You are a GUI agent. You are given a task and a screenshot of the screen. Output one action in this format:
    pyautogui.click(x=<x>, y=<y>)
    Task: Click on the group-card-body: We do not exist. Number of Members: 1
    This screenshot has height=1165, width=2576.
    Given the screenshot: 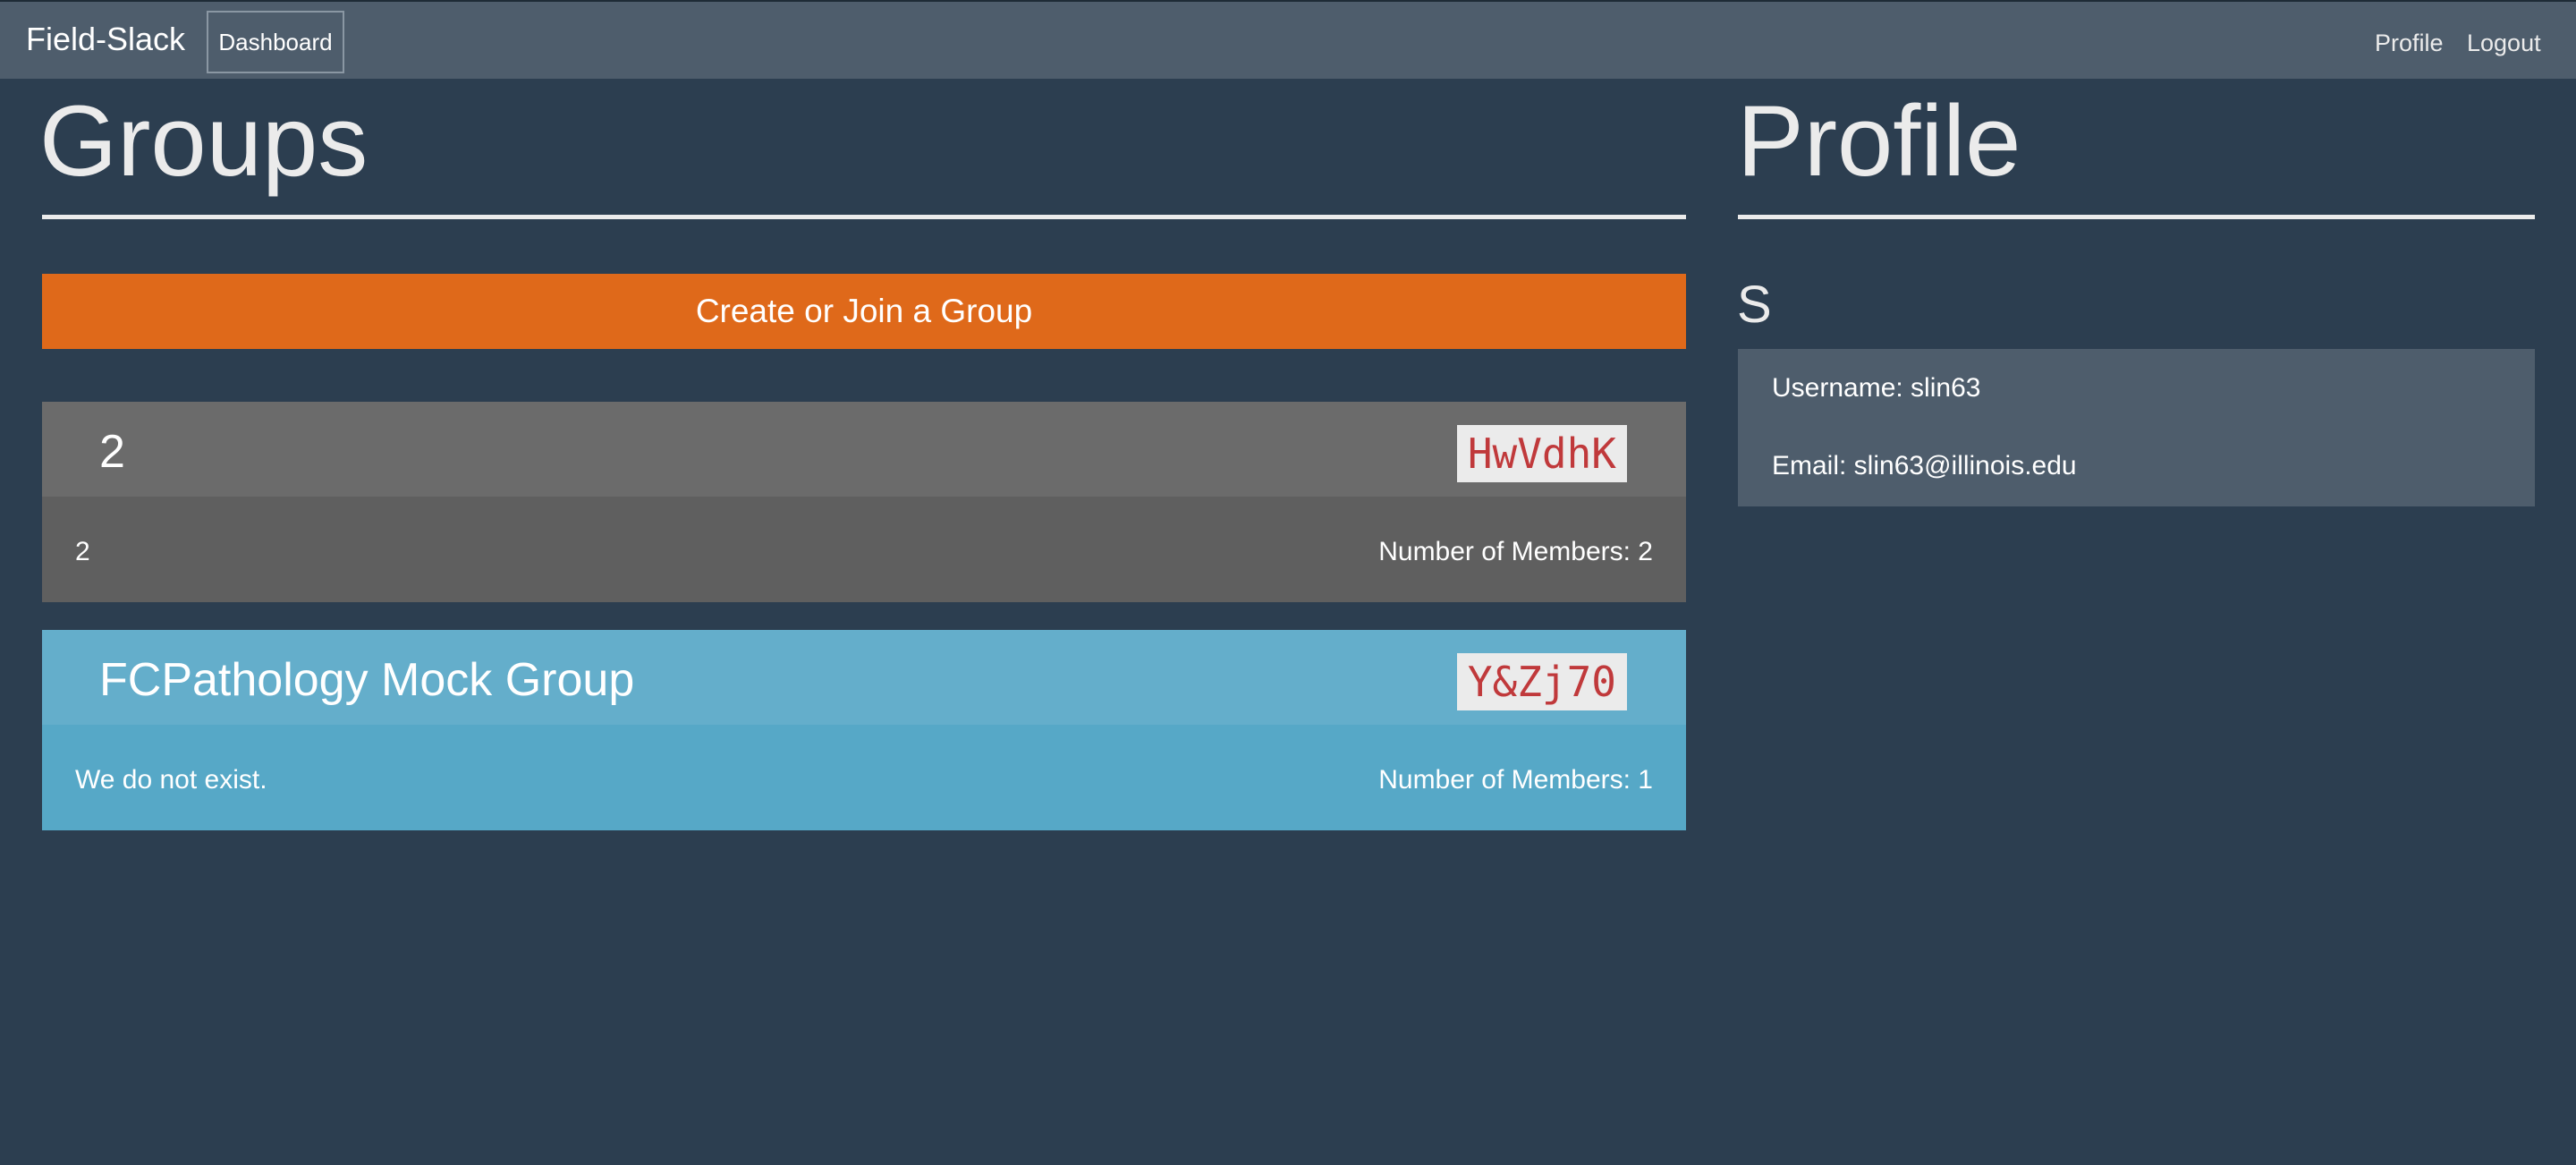 What is the action you would take?
    pyautogui.click(x=864, y=777)
    